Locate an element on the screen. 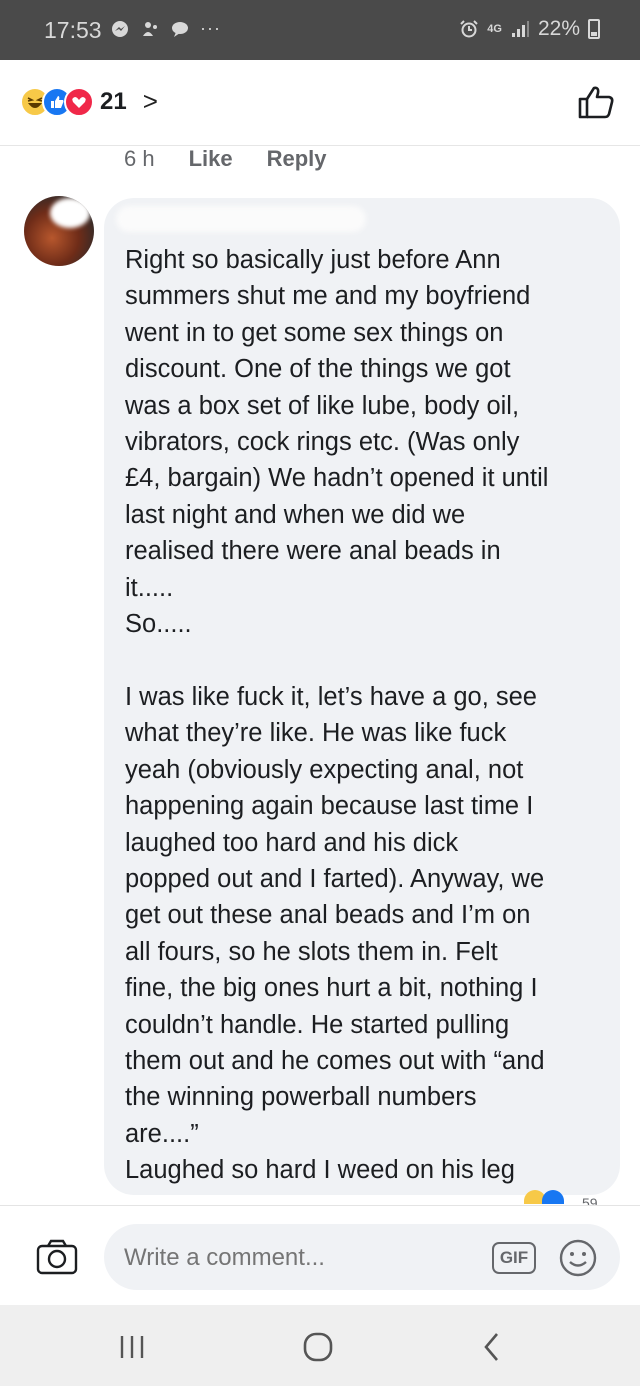  redacted-name is located at coordinates (241, 219).